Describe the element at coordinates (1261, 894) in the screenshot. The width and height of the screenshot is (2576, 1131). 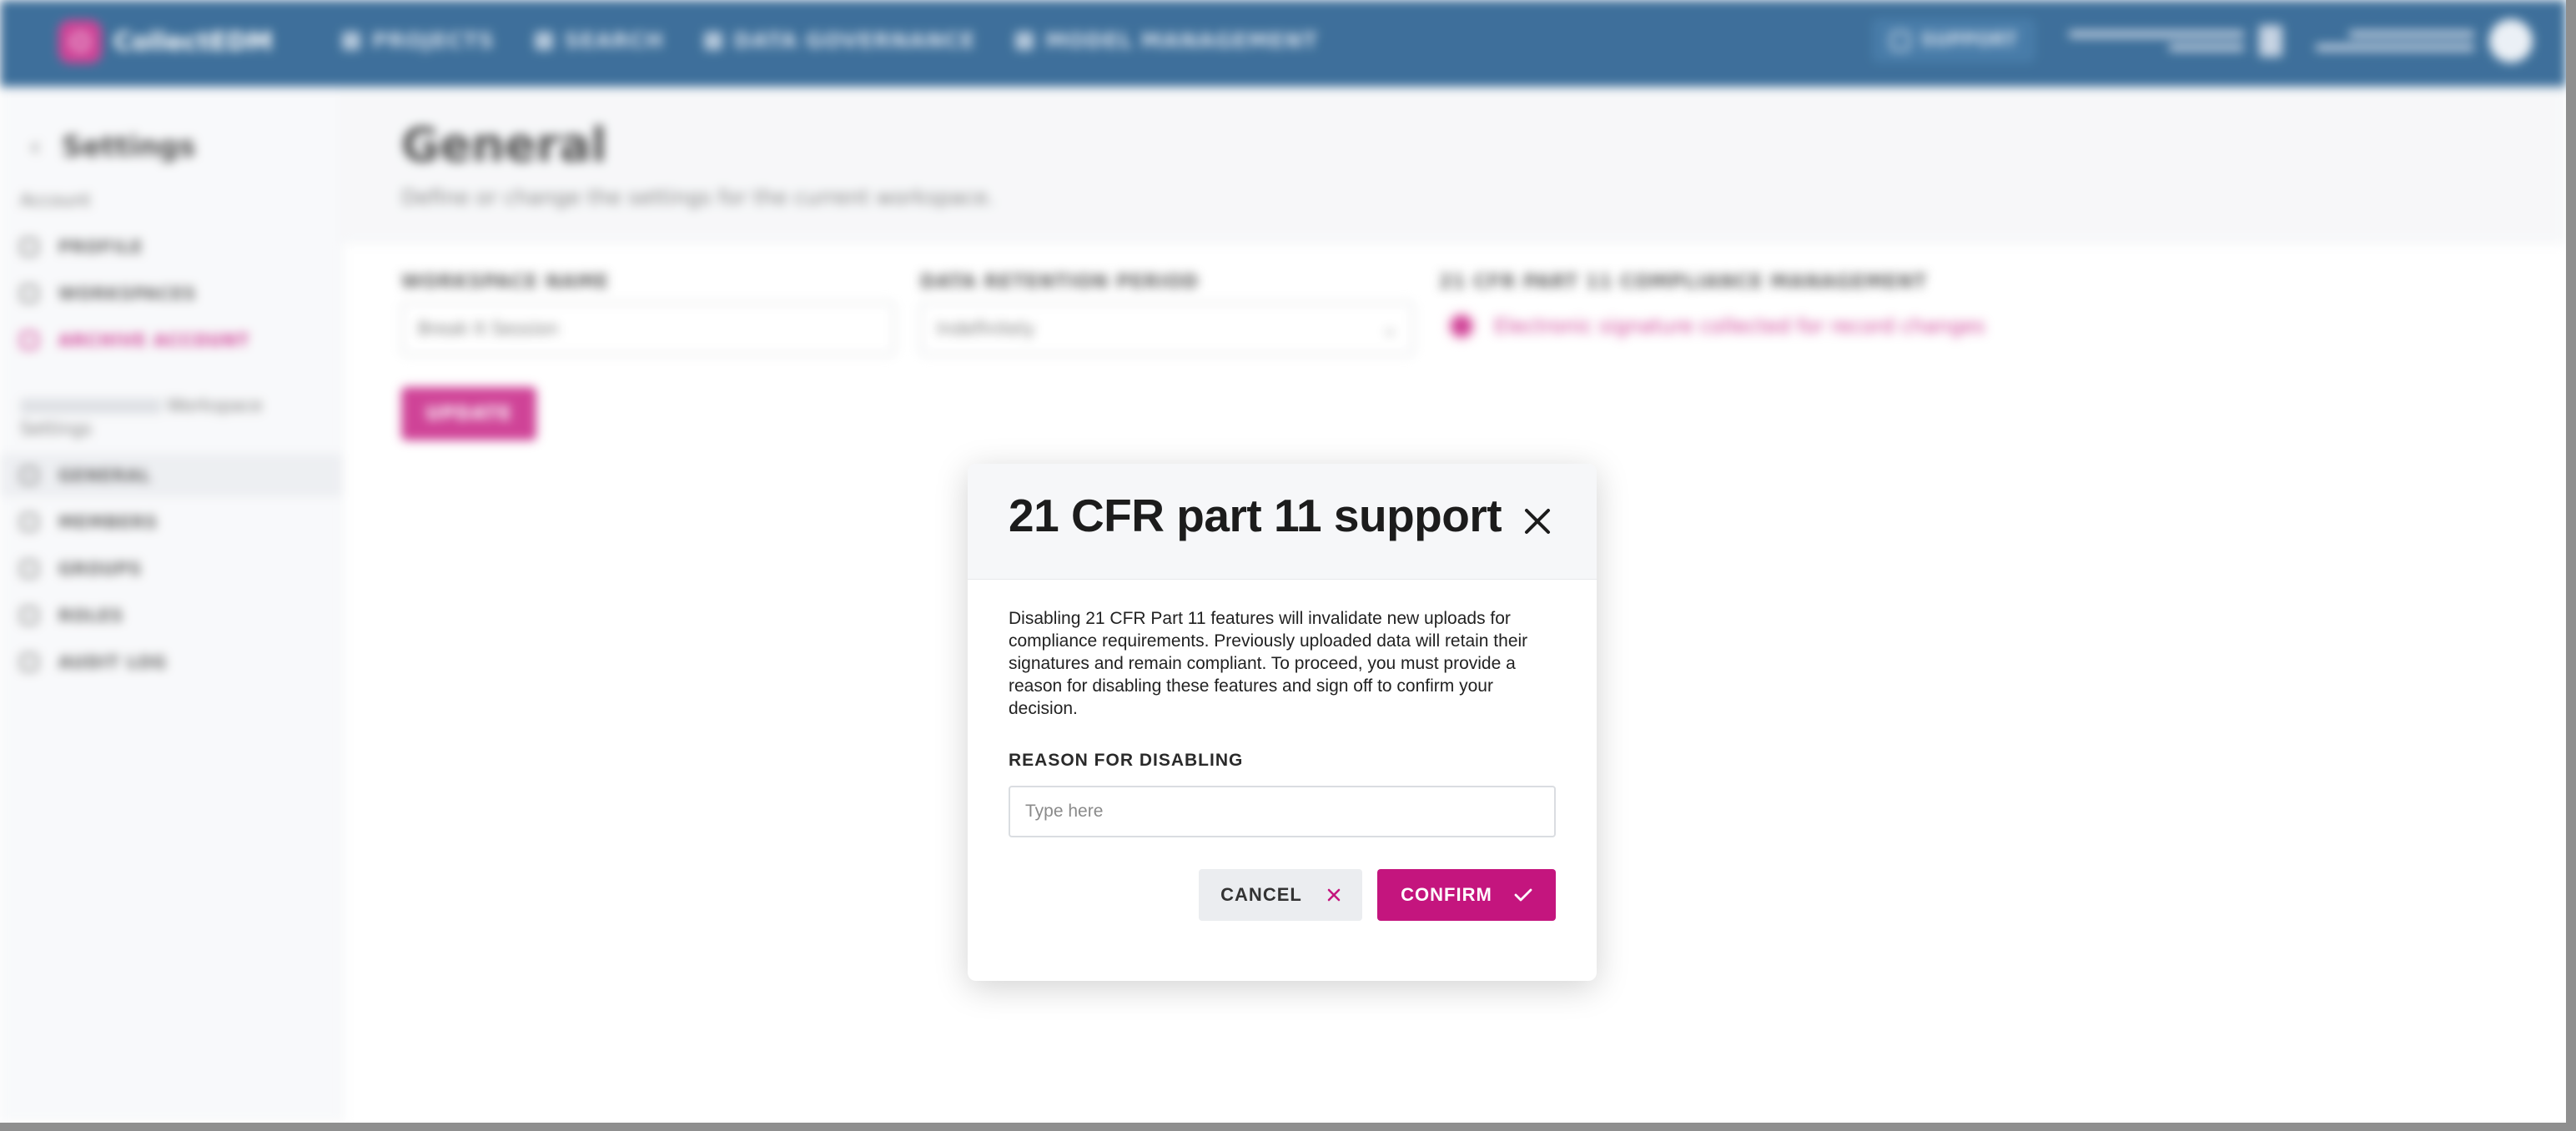
I see `cancel-label: CANCEL` at that location.